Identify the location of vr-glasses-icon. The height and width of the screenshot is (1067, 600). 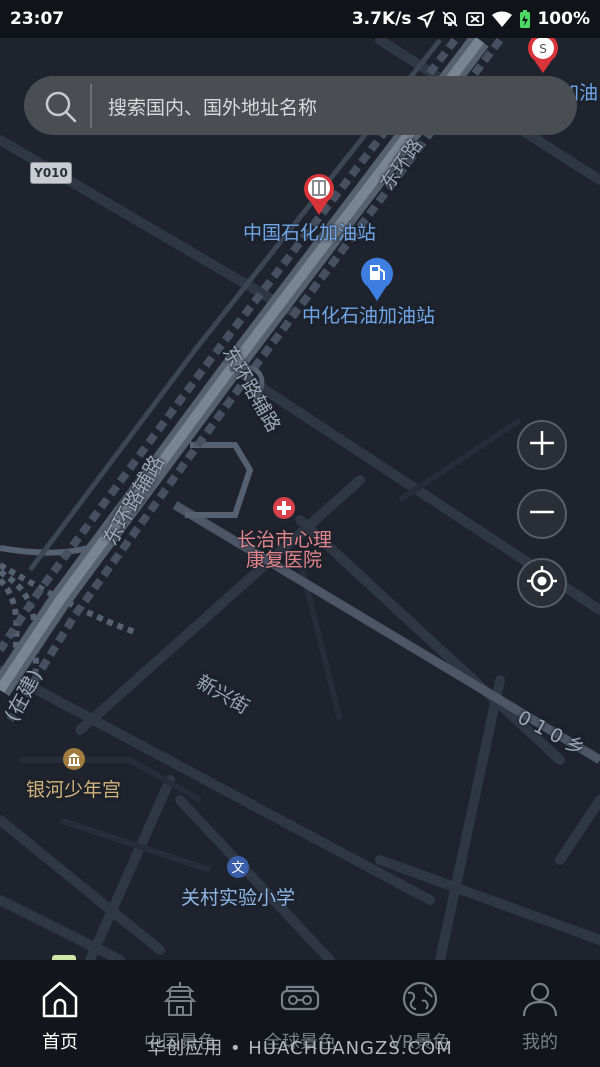
(300, 999).